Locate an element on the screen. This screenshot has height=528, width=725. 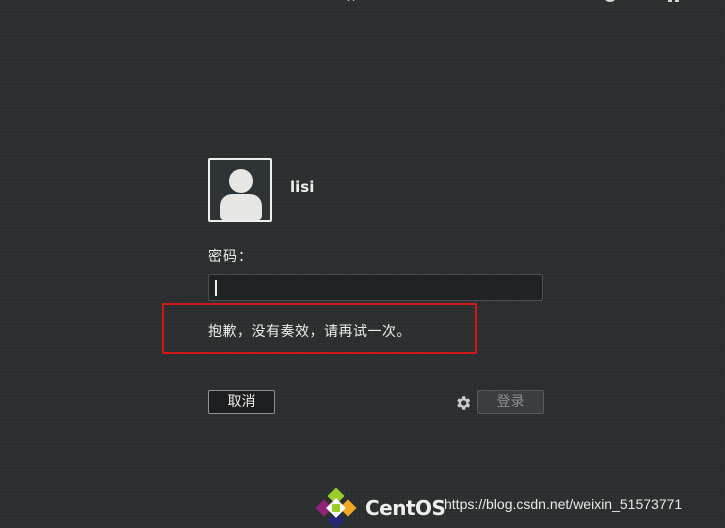
centos-logo-text: CentOS is located at coordinates (405, 508).